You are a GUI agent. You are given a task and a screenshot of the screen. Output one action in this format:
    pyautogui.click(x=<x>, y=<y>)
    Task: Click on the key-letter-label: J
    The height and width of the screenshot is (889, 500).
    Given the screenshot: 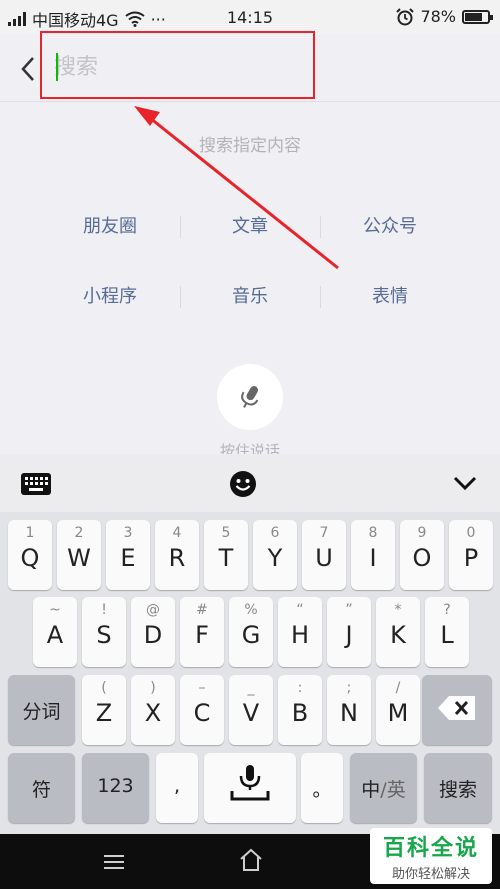 What is the action you would take?
    pyautogui.click(x=349, y=635)
    